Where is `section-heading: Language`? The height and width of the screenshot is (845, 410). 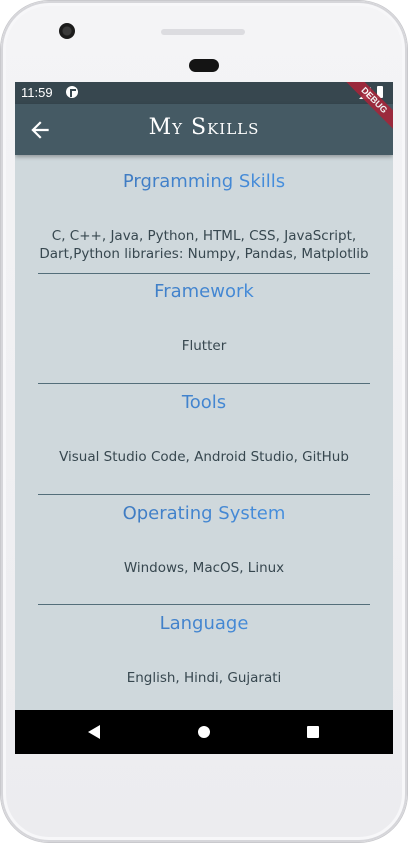
section-heading: Language is located at coordinates (204, 623).